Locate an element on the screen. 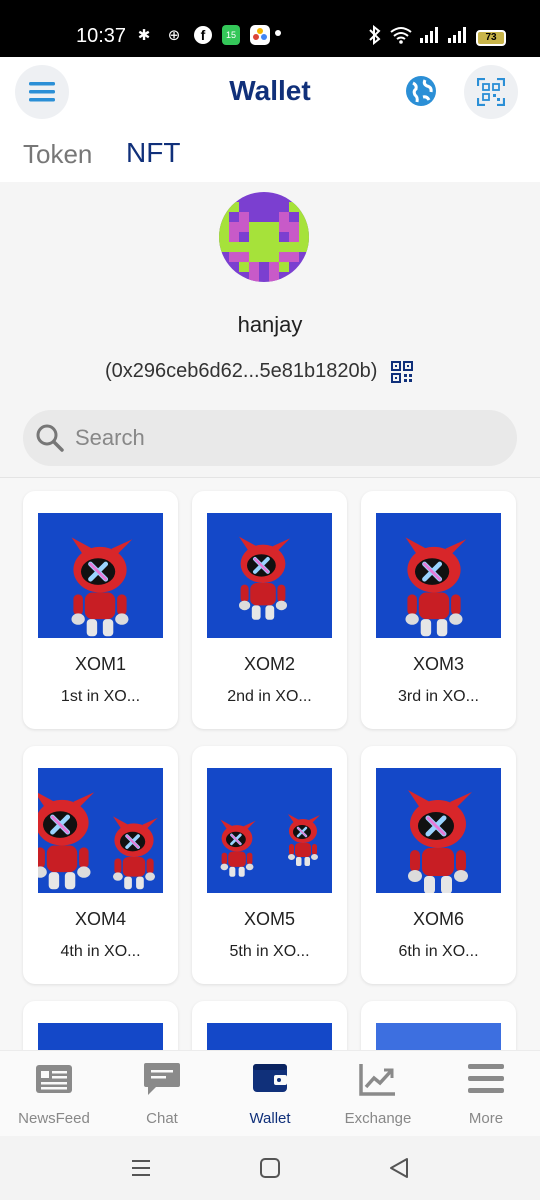 The image size is (540, 1200). home-icon is located at coordinates (270, 1168).